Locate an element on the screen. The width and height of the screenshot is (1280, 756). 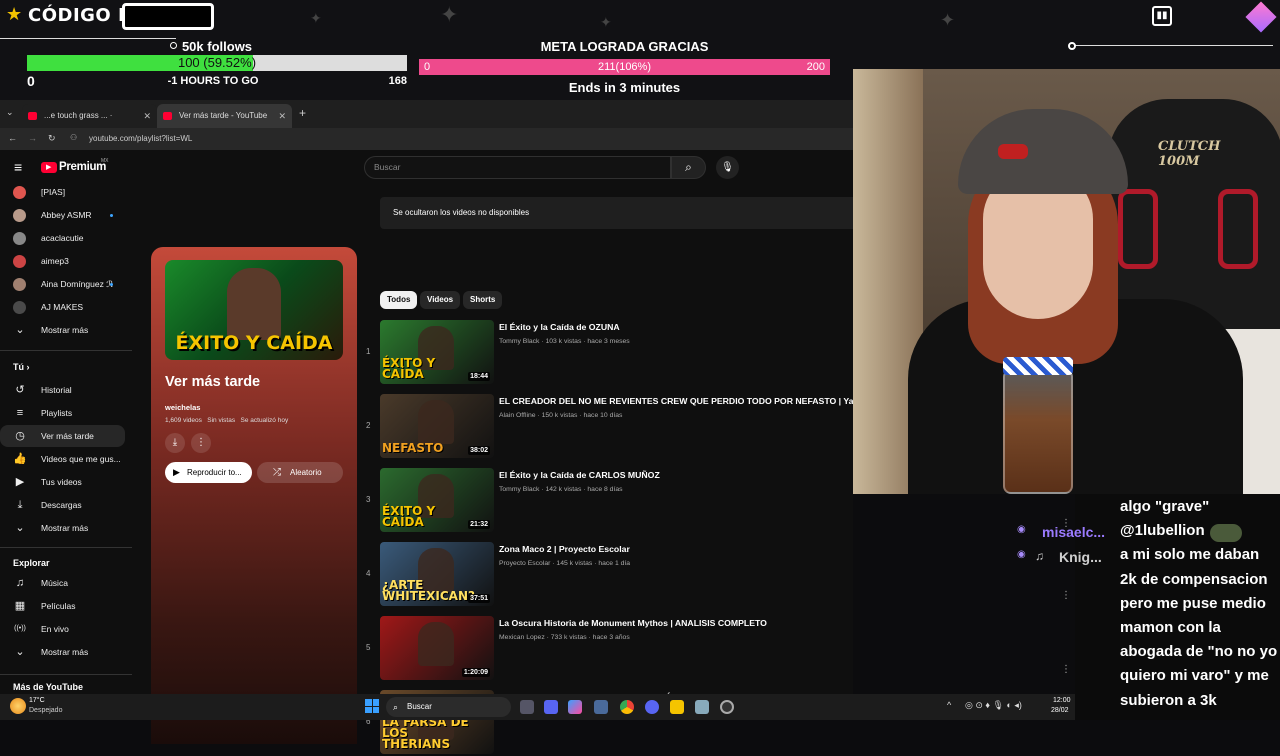
subscription-item: aimep3 is located at coordinates (62, 261).